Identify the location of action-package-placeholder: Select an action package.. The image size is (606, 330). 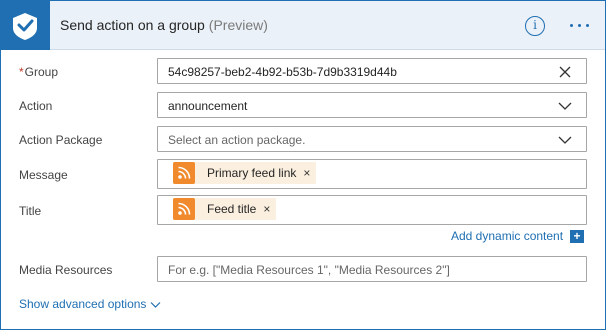
(237, 140).